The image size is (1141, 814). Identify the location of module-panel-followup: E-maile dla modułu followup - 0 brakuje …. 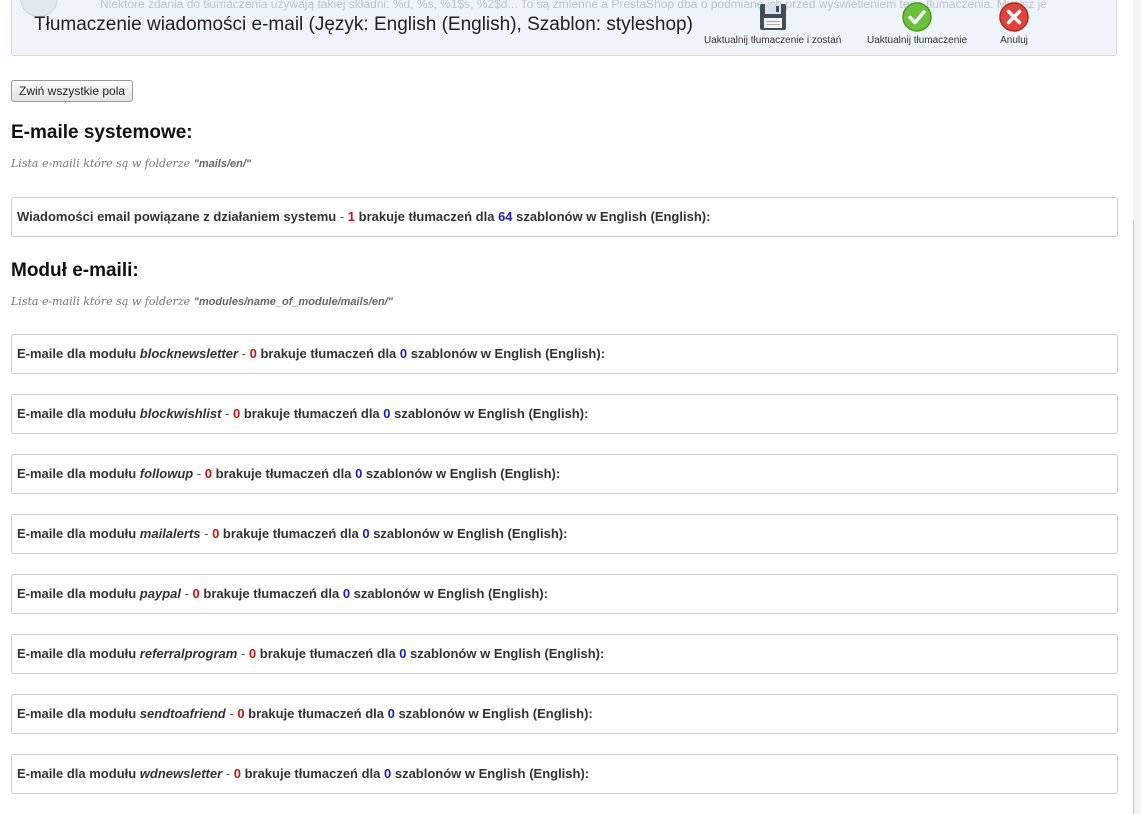
(564, 474).